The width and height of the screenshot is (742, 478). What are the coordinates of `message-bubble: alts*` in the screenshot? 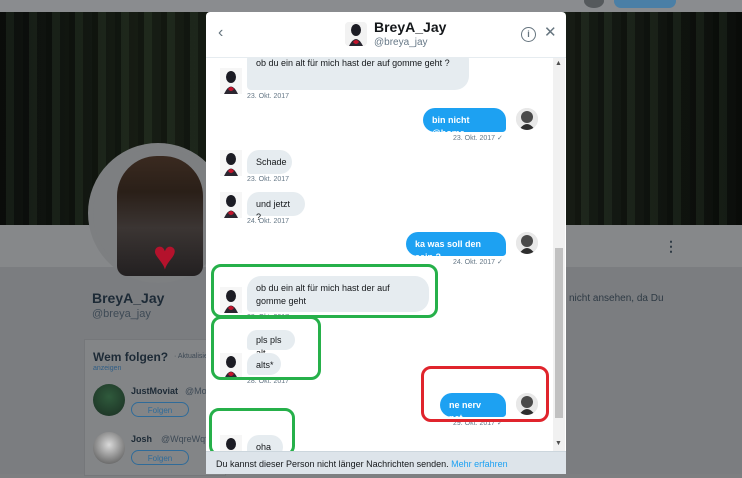 It's located at (264, 364).